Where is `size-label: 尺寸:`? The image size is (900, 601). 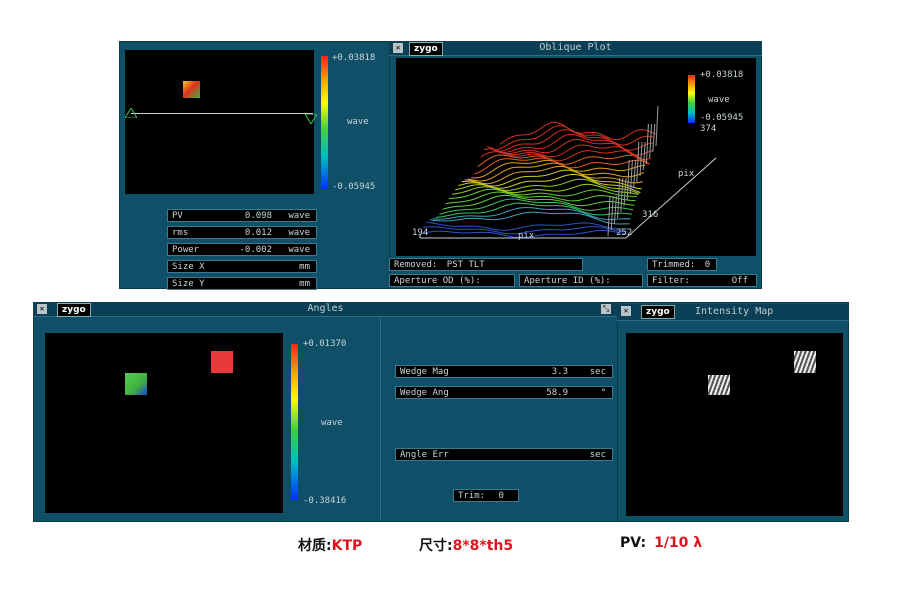
size-label: 尺寸: is located at coordinates (436, 546).